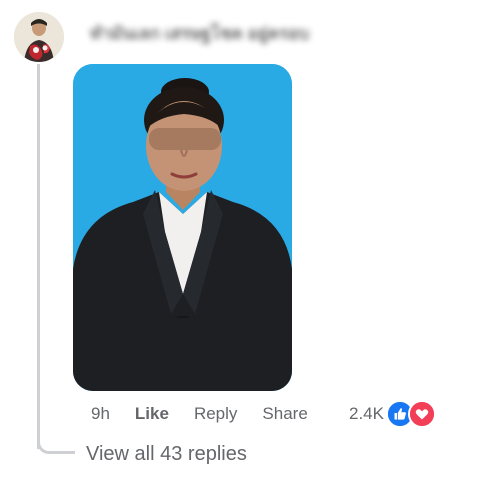 The width and height of the screenshot is (503, 481). I want to click on thread-connector-elbow, so click(56, 447).